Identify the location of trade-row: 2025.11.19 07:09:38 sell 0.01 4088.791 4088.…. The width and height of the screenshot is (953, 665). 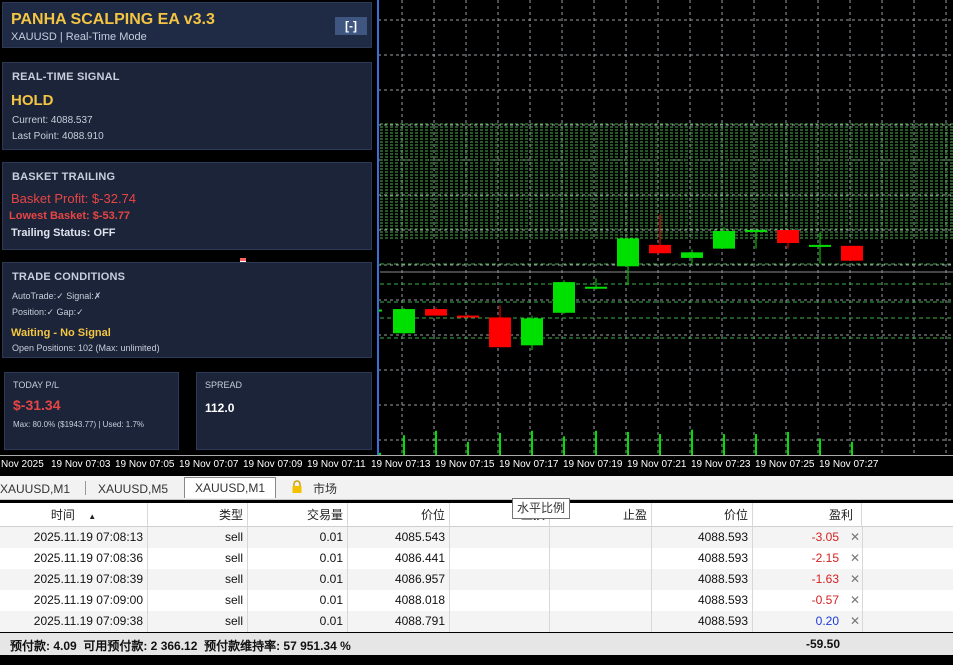
(476, 621).